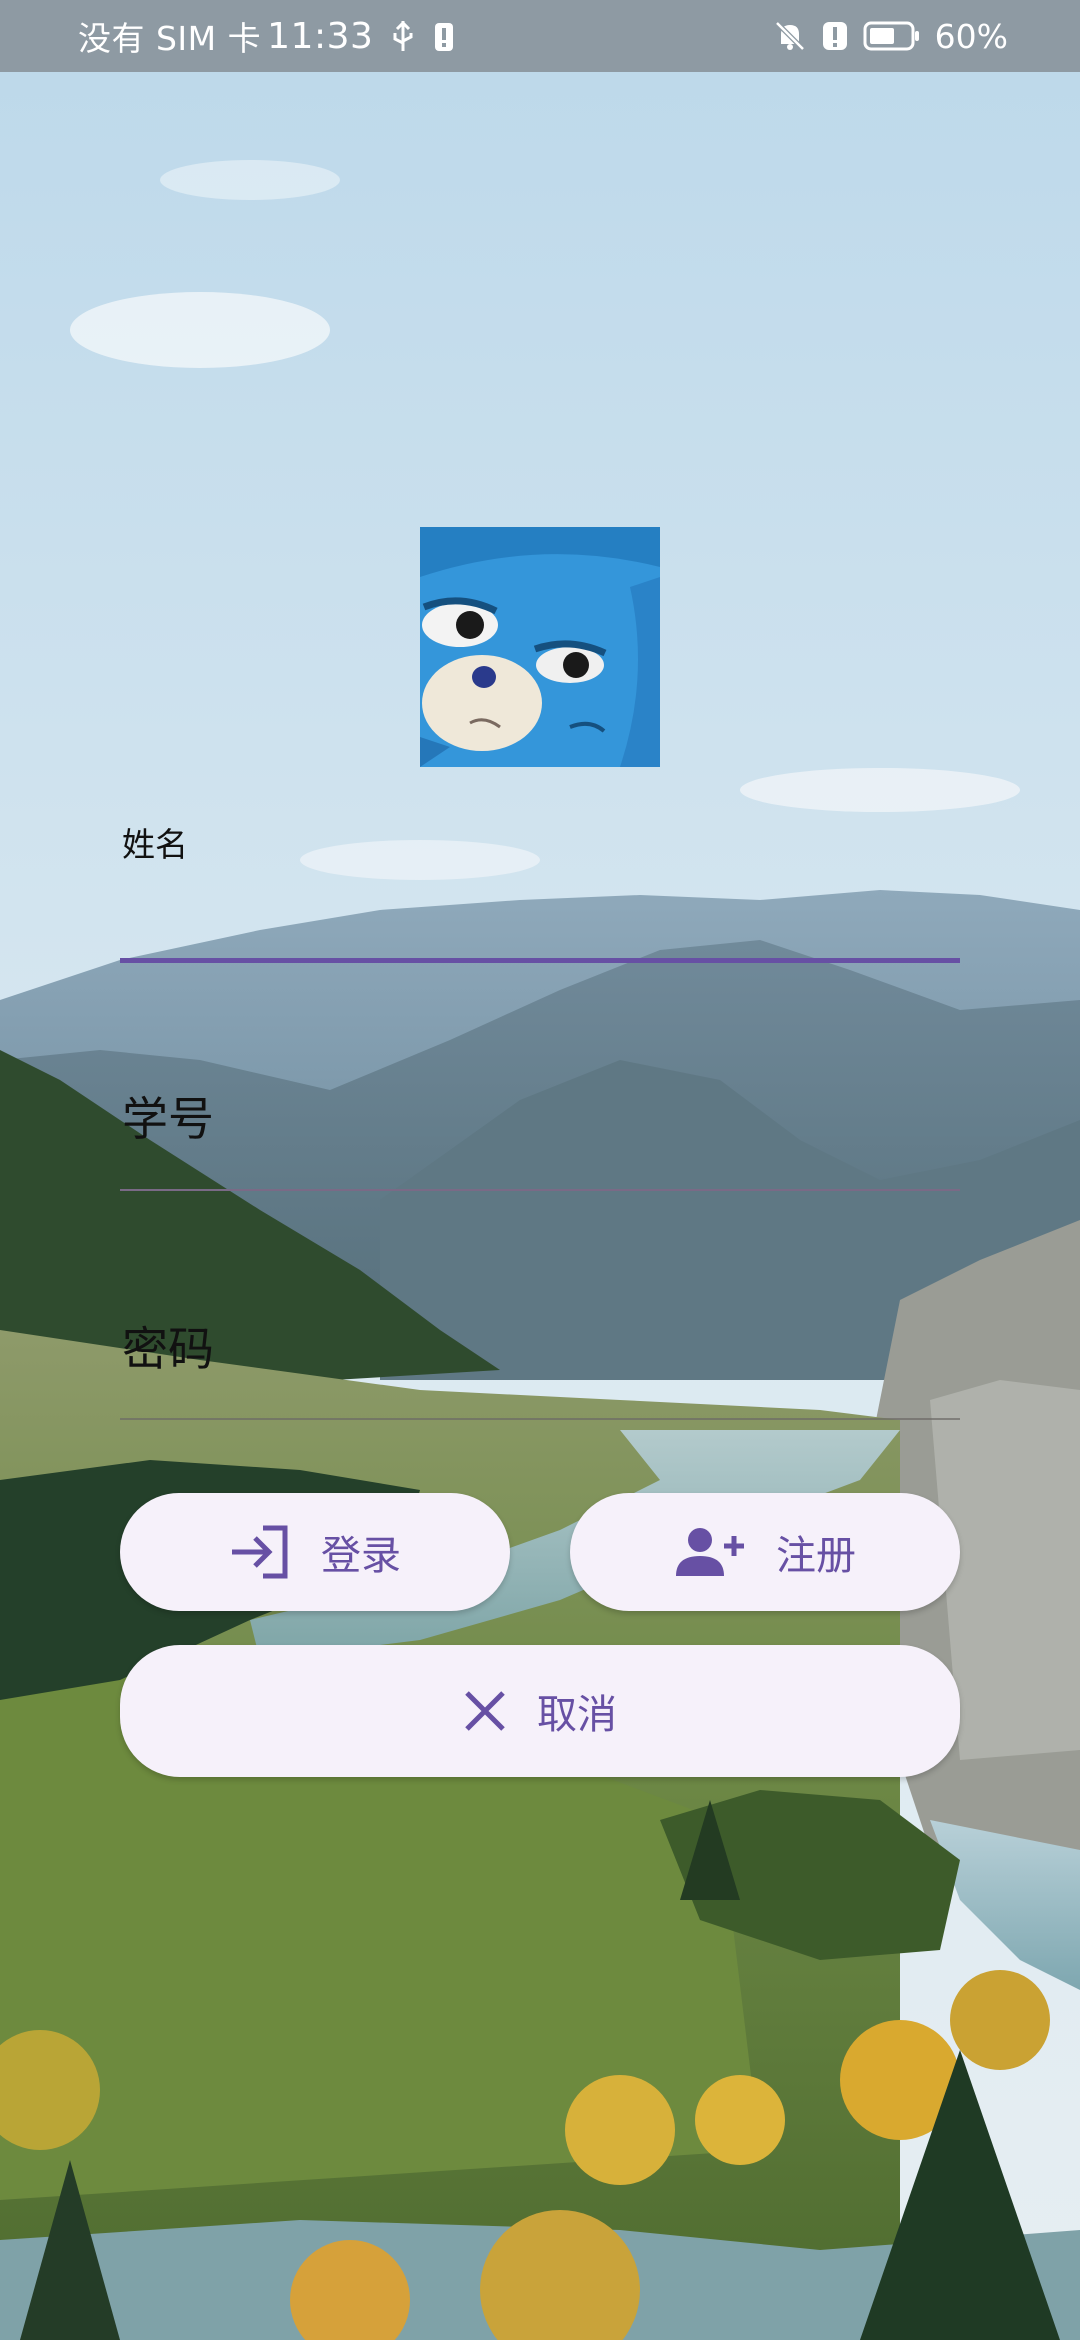 Image resolution: width=1080 pixels, height=2340 pixels. What do you see at coordinates (260, 1552) in the screenshot?
I see `login-icon` at bounding box center [260, 1552].